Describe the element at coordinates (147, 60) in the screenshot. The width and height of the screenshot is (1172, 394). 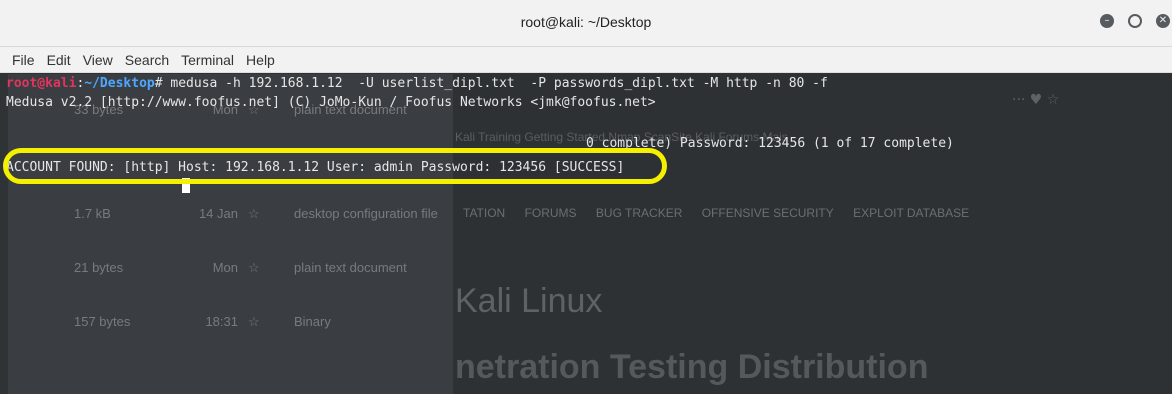
I see `menu-search: Search` at that location.